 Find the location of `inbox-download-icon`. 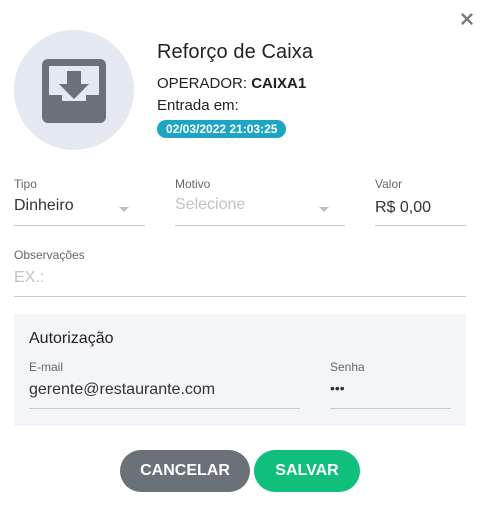

inbox-download-icon is located at coordinates (74, 91).